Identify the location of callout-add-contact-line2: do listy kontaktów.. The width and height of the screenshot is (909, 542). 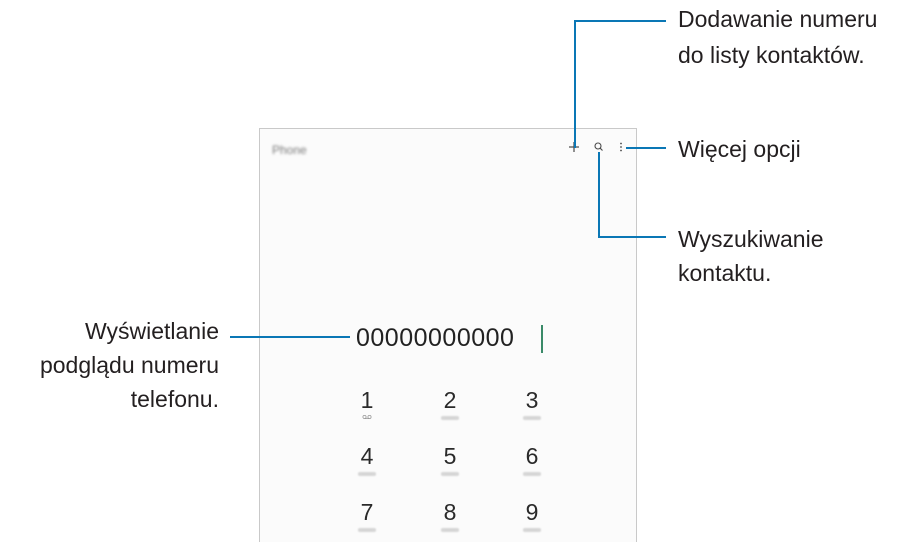
(771, 55).